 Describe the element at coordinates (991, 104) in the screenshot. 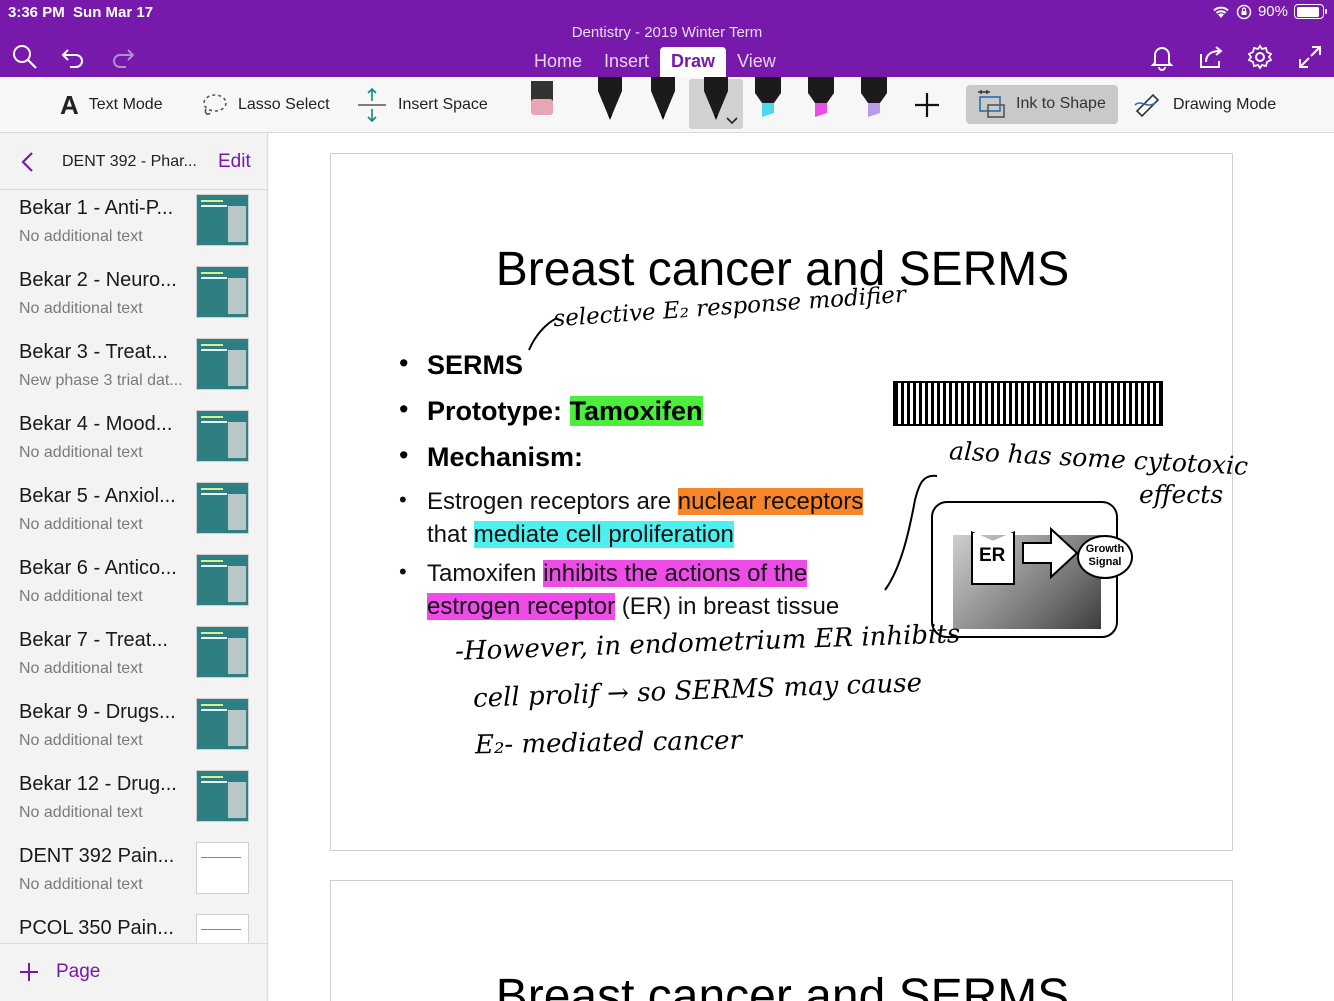

I see `ink-to-shape-icon` at that location.